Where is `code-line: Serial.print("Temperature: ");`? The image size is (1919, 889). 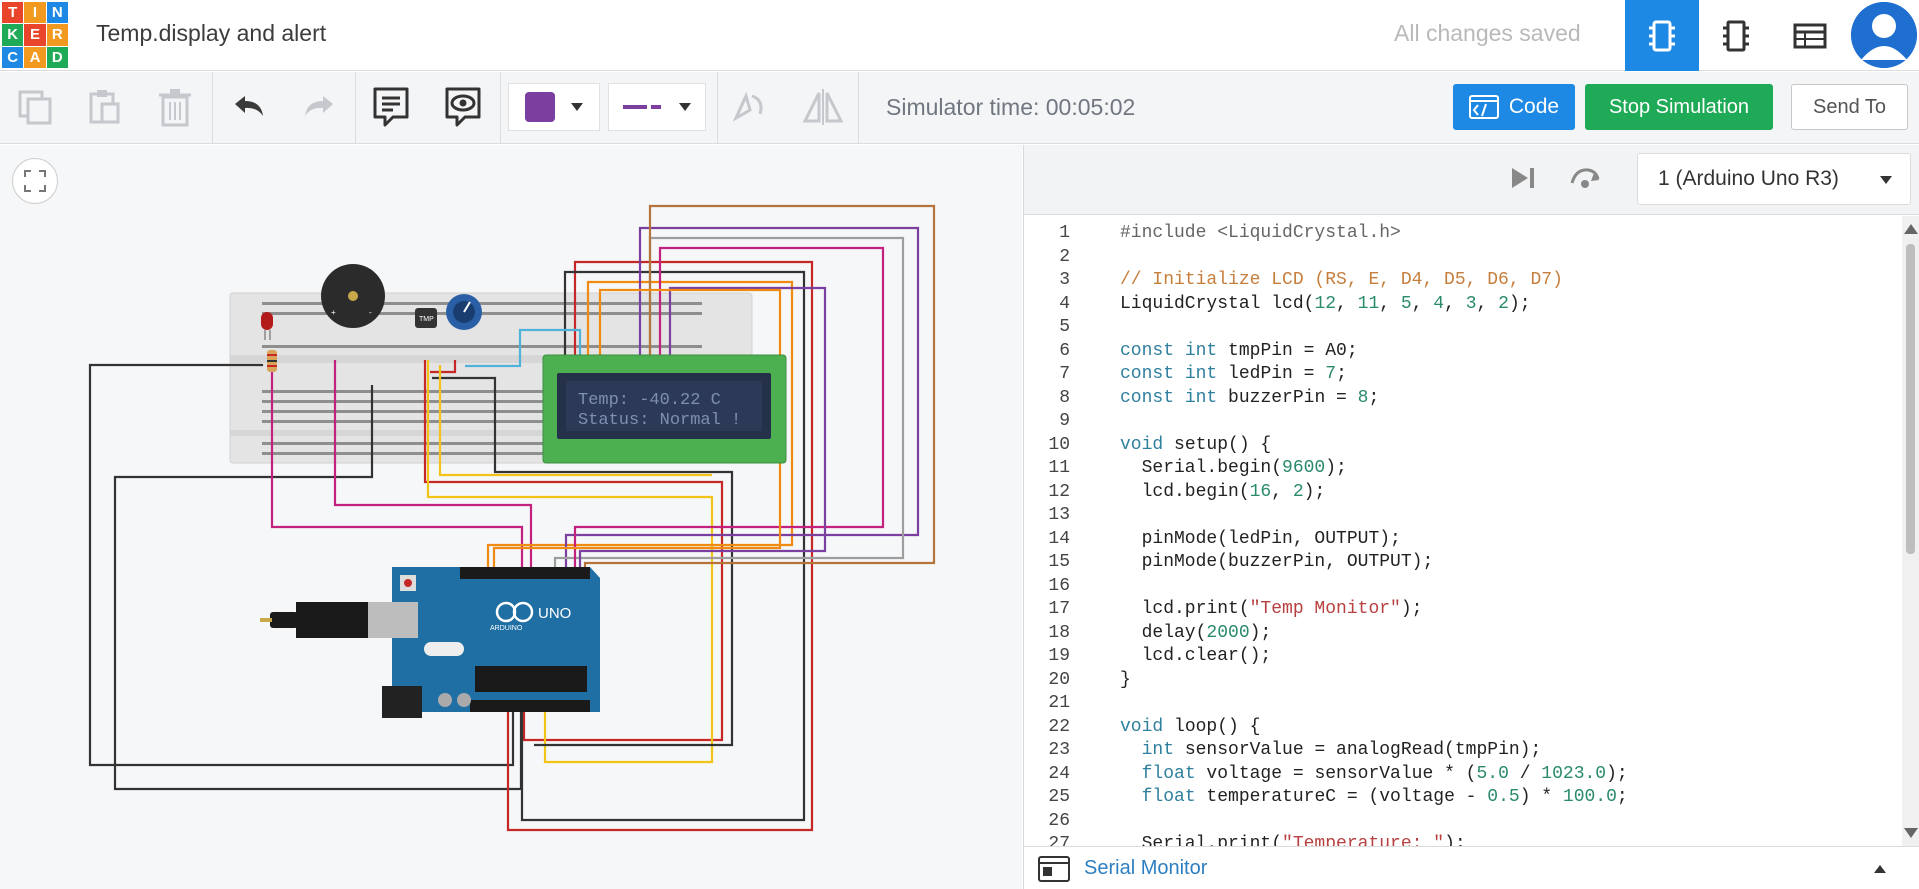
code-line: Serial.print("Temperature: "); is located at coordinates (1487, 839).